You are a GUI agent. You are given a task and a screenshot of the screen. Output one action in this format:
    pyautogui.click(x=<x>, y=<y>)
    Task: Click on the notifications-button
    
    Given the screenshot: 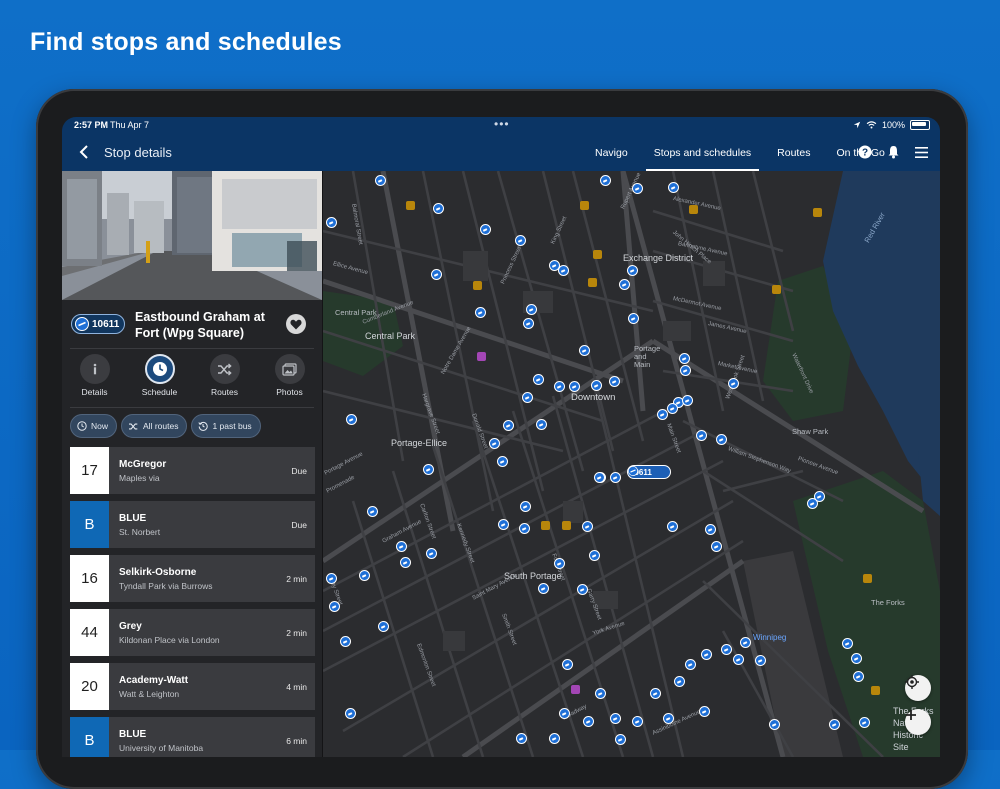 What is the action you would take?
    pyautogui.click(x=893, y=152)
    